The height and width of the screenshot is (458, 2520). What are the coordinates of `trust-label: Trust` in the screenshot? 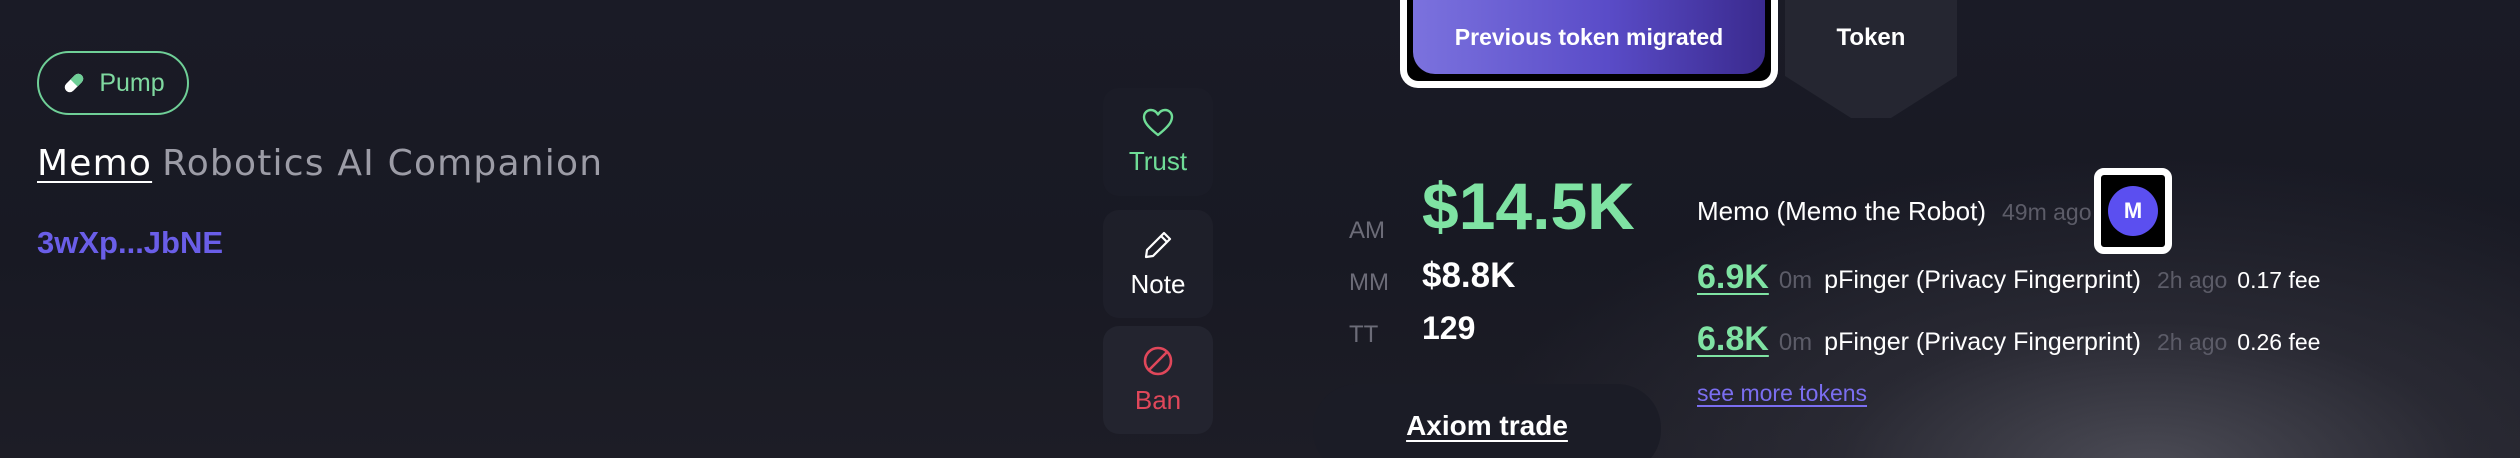 It's located at (1158, 160).